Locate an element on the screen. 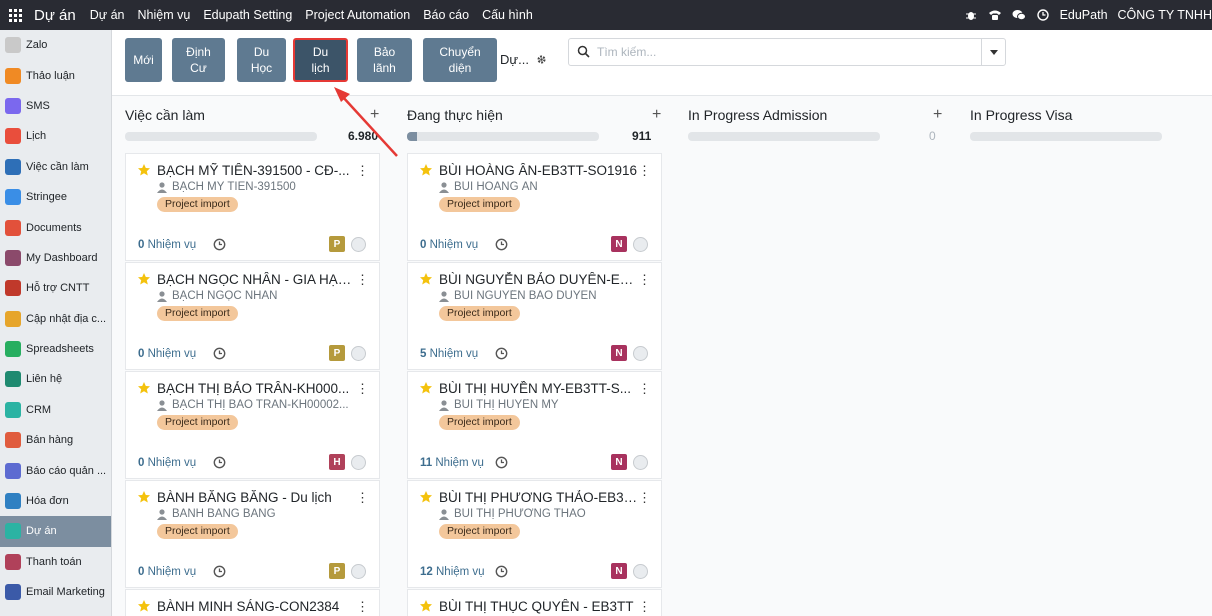  card-task-count: 11 Nhiệm vụ is located at coordinates (452, 463).